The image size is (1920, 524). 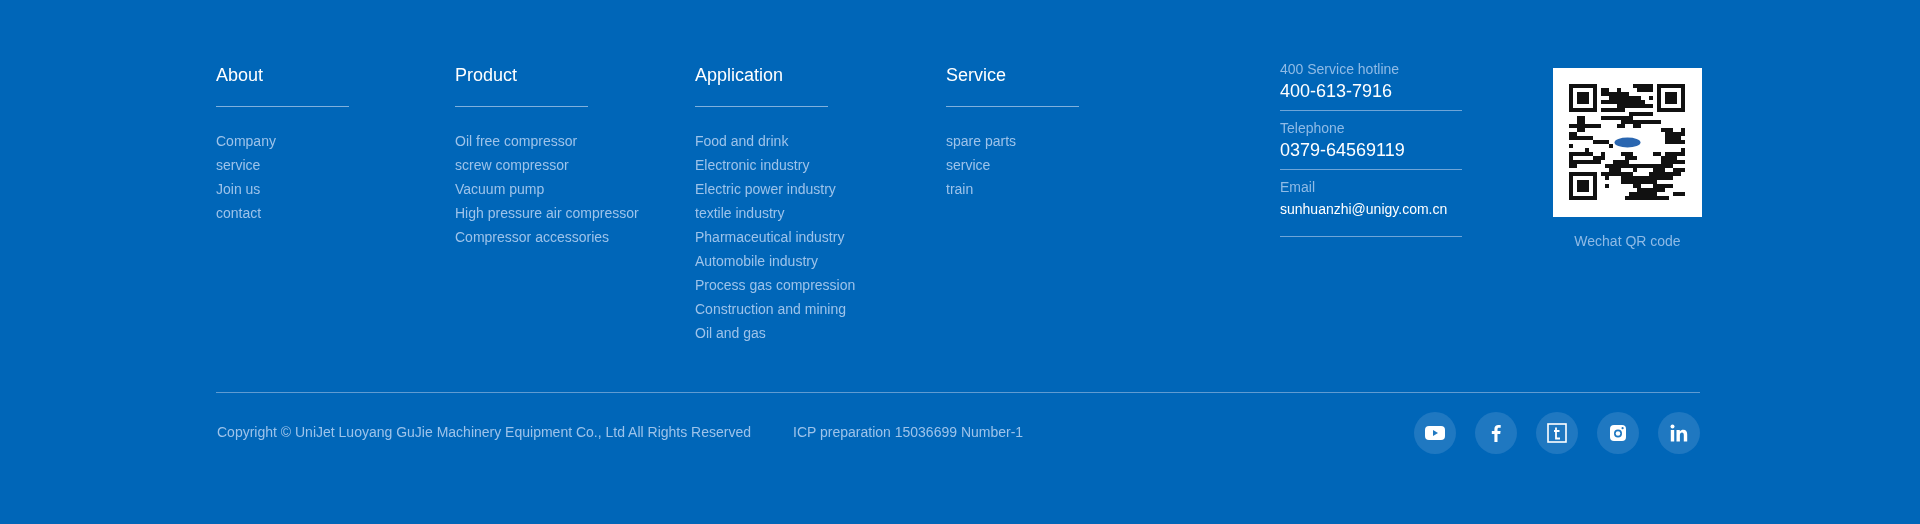 I want to click on copyright-text: Copyright © UniJet Luoyang GuJie Machinery Equipment Co., Ltd All Rights Reserved, so click(x=484, y=432).